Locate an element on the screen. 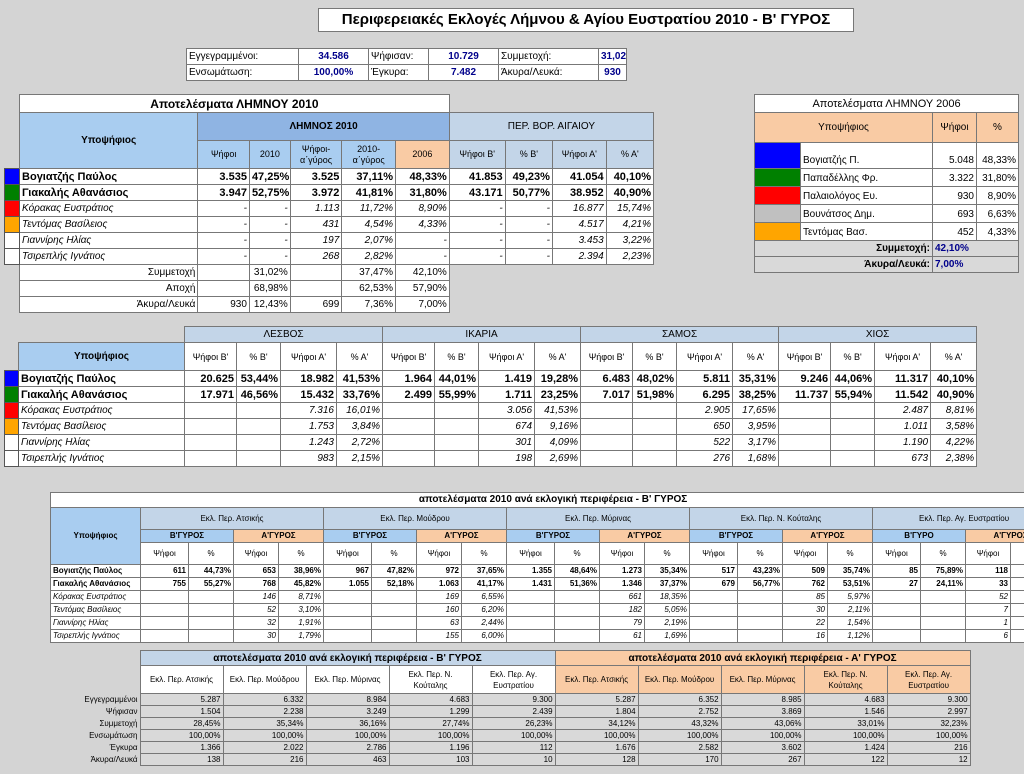  round-header: Β'ΓΥΡΟ is located at coordinates (919, 536).